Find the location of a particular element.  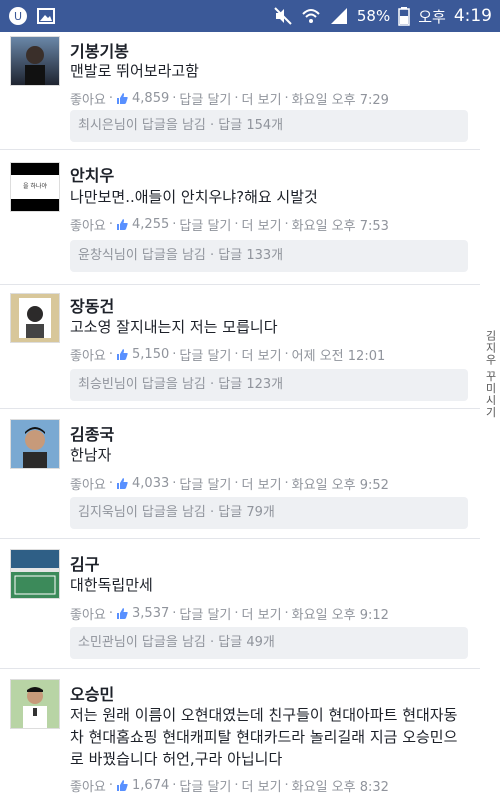

comment-time: 화요일 오후 9:12 is located at coordinates (340, 615).